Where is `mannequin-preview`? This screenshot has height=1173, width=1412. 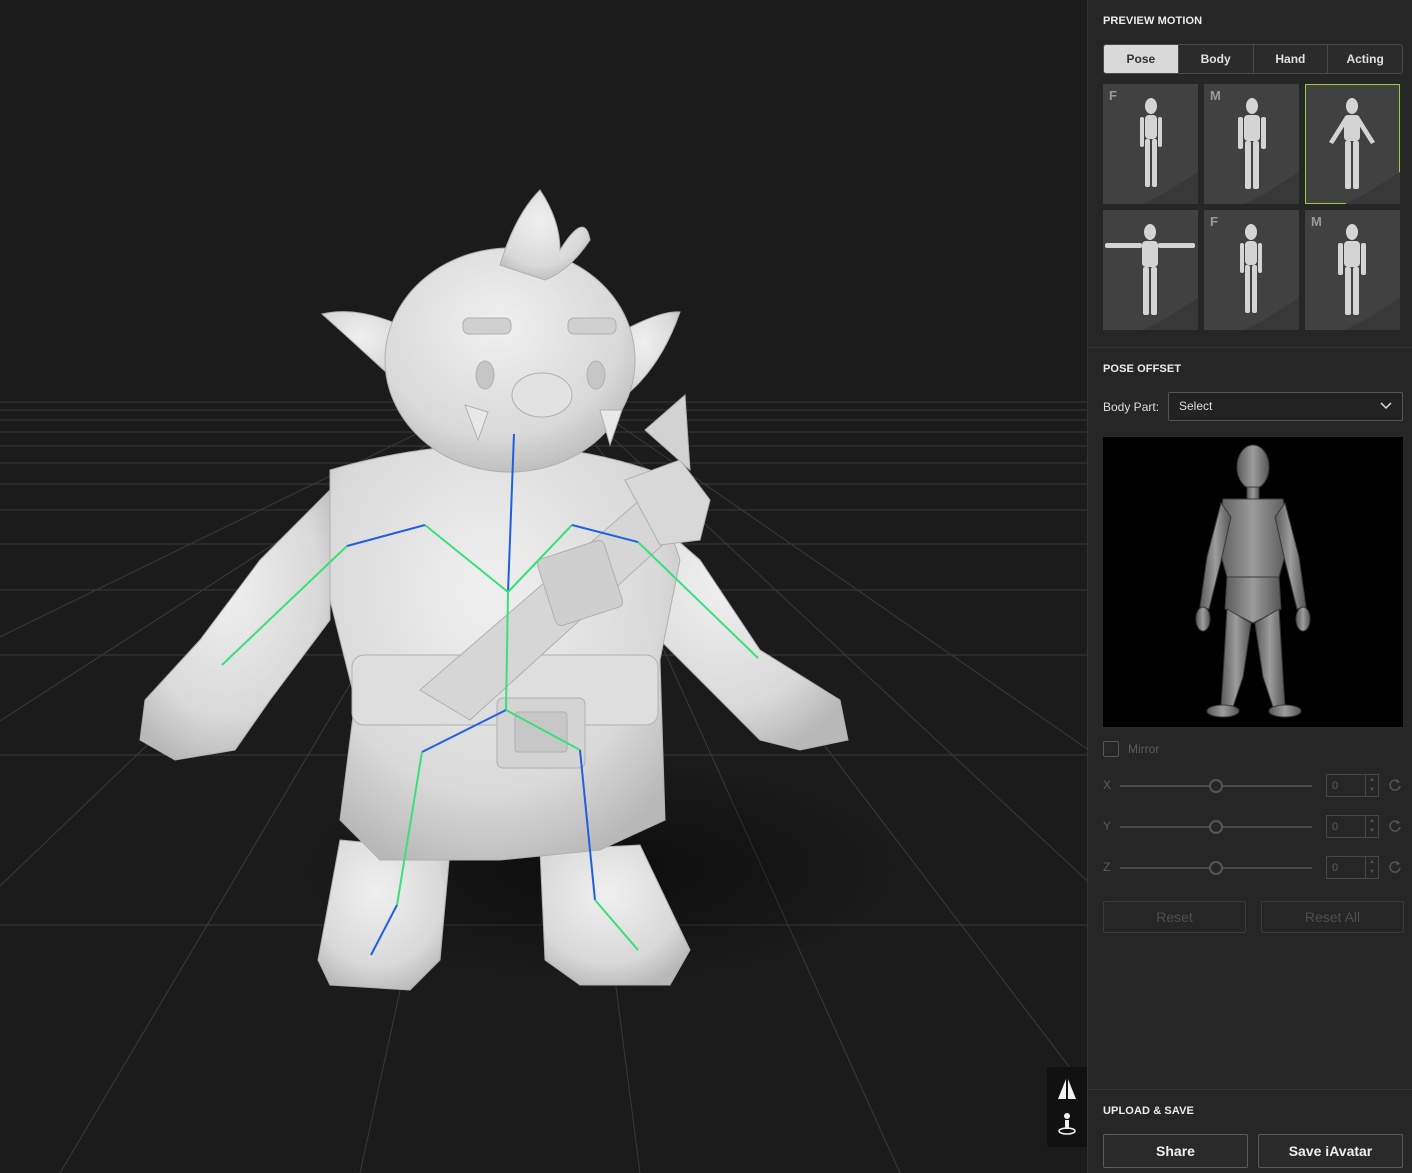 mannequin-preview is located at coordinates (1253, 581).